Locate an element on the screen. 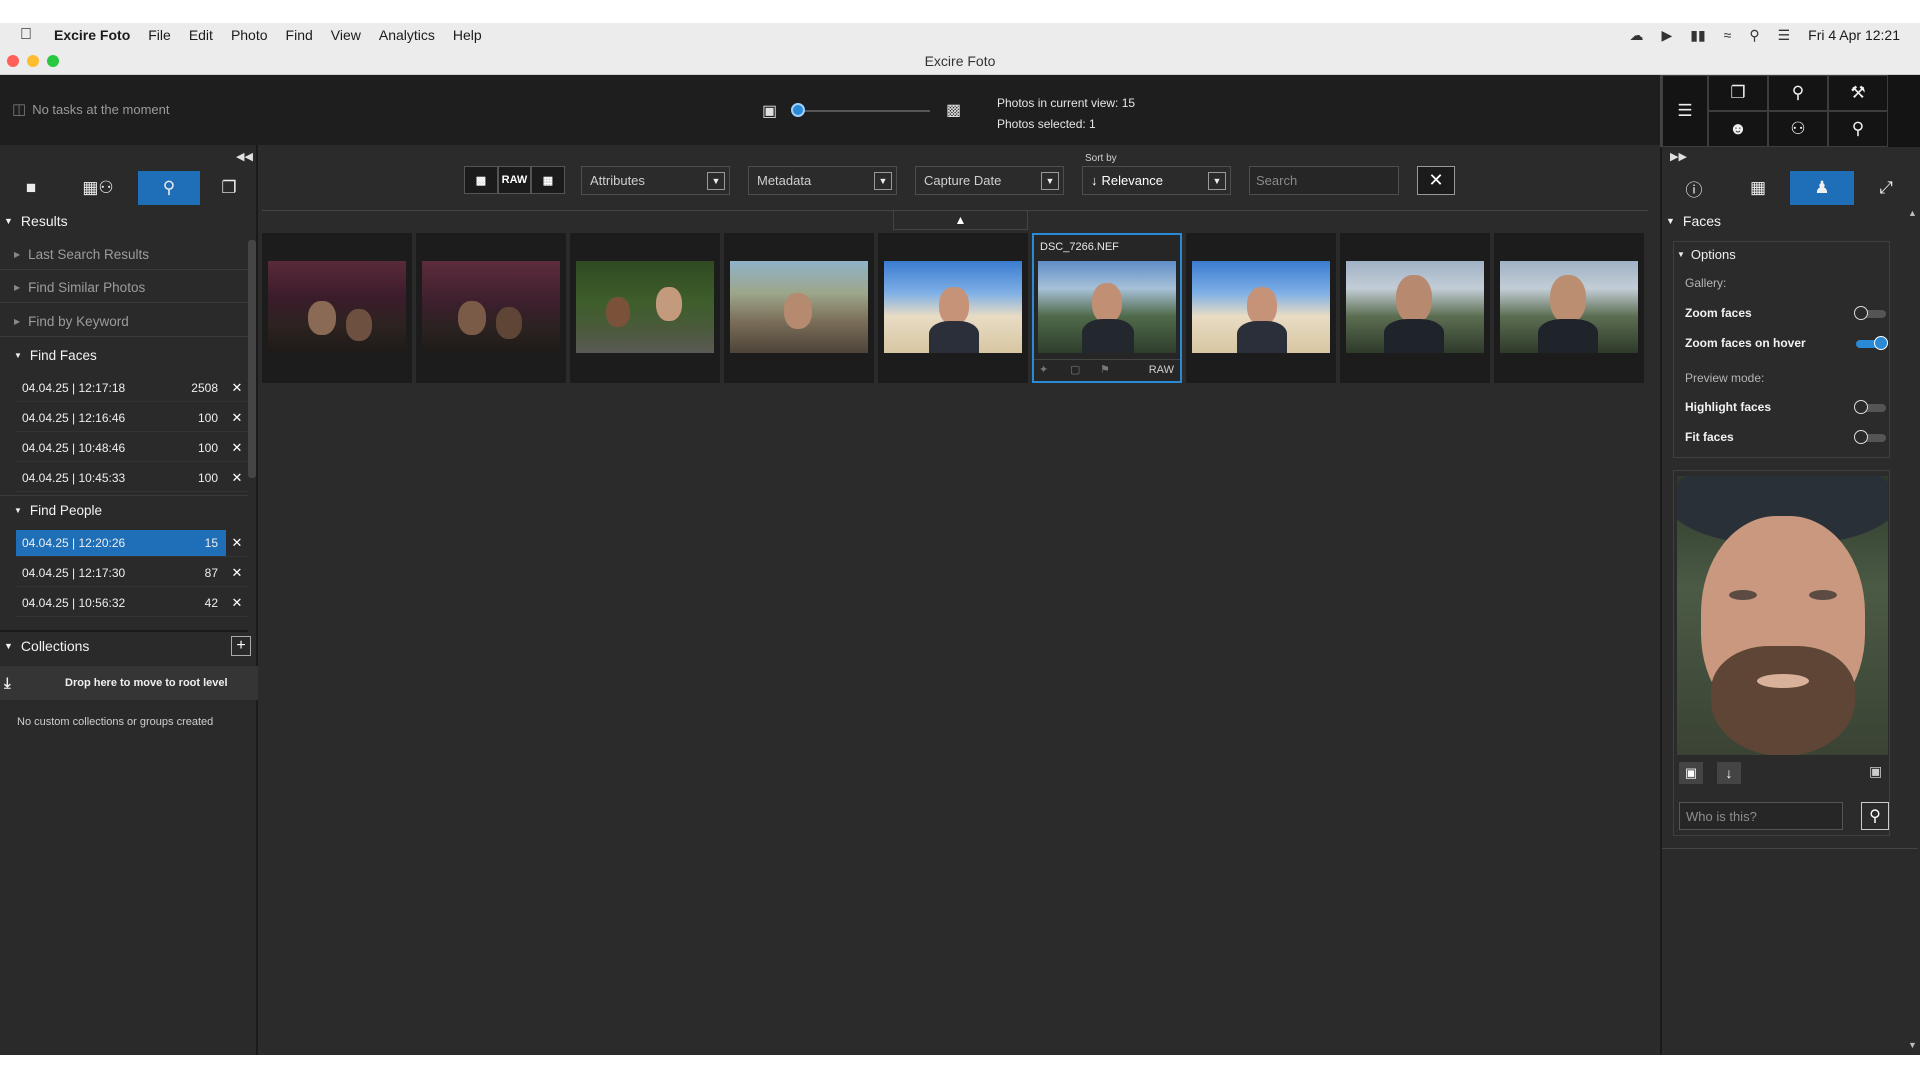 The width and height of the screenshot is (1920, 1080). stack-icon: ❐ is located at coordinates (1738, 93).